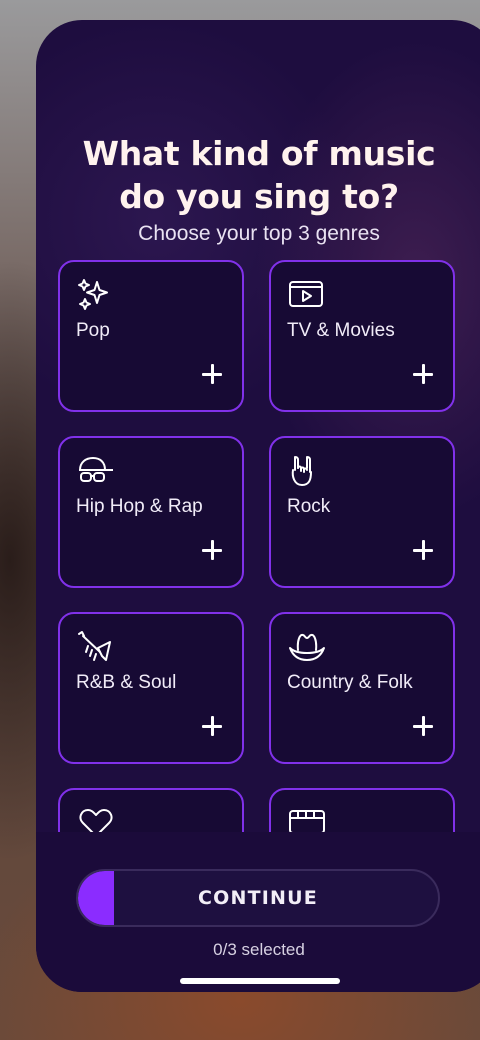 This screenshot has width=480, height=1040. What do you see at coordinates (350, 682) in the screenshot?
I see `genre-label: Country & Folk` at bounding box center [350, 682].